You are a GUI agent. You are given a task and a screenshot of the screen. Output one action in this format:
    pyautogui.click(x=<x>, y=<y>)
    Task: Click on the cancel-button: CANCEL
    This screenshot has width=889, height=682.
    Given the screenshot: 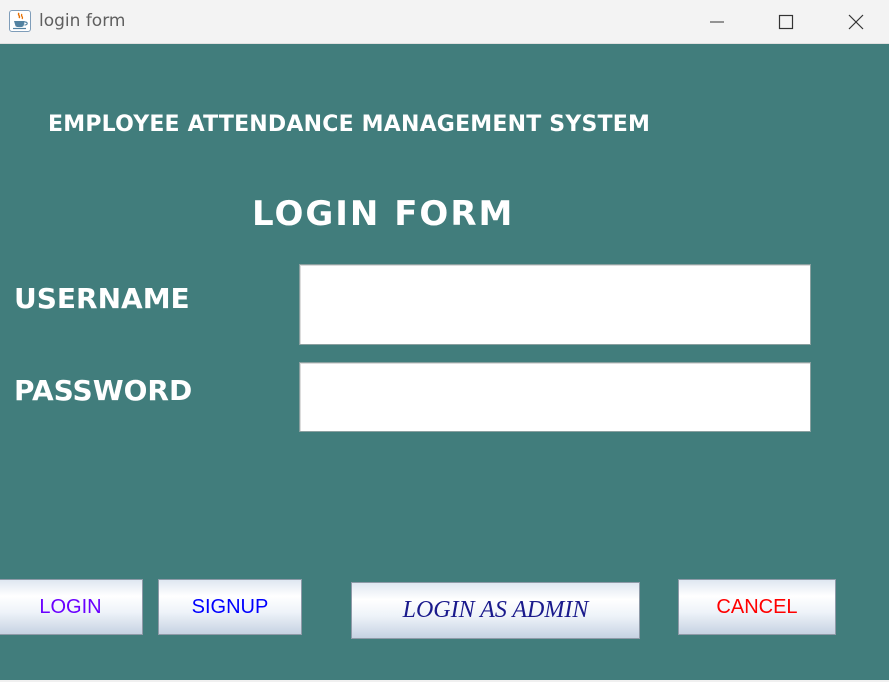 What is the action you would take?
    pyautogui.click(x=757, y=607)
    